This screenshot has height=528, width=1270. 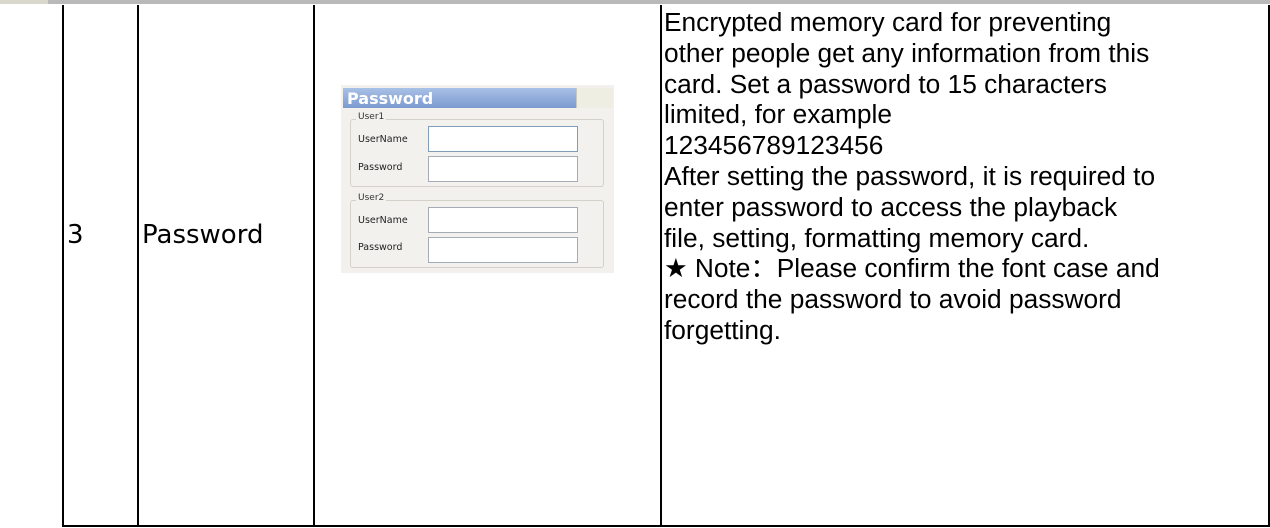 I want to click on row-name: Password, so click(x=203, y=235).